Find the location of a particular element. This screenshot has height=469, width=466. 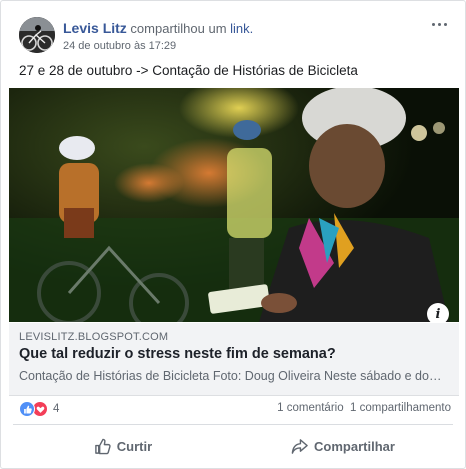

author-name: Levis Litz is located at coordinates (95, 28).